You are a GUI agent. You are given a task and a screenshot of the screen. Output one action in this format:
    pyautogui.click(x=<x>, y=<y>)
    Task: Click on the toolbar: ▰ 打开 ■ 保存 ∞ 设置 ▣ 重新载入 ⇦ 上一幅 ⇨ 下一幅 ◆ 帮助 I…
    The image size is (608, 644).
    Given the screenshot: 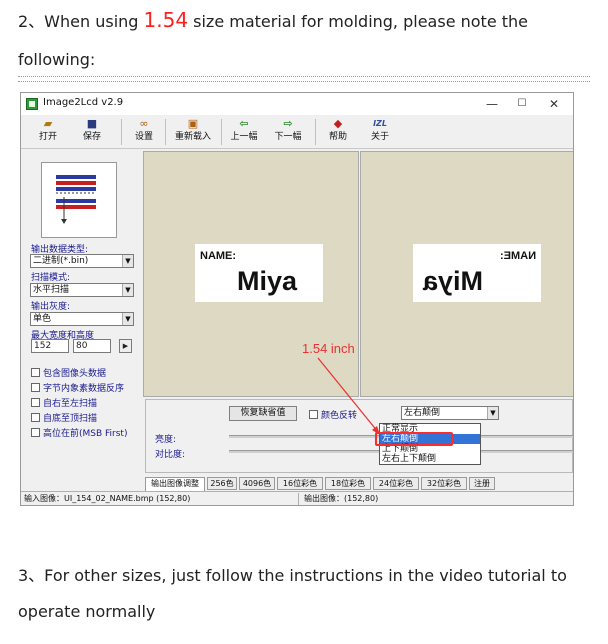 What is the action you would take?
    pyautogui.click(x=297, y=132)
    